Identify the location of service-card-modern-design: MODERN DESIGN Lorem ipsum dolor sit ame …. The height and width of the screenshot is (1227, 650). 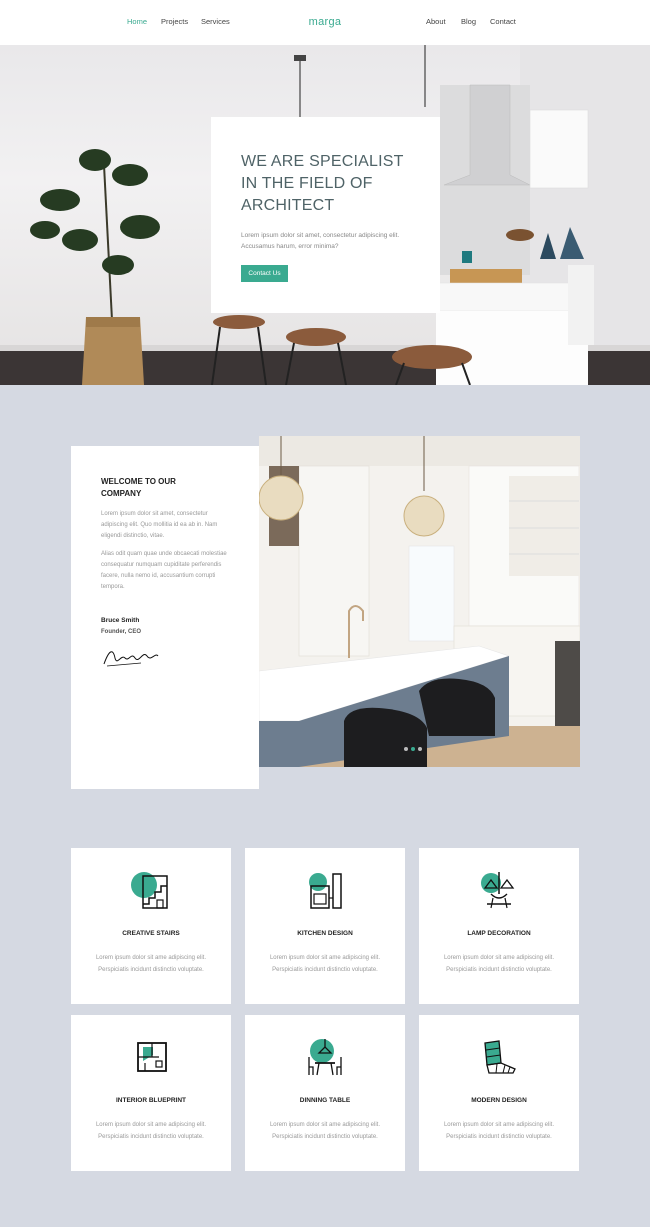
(499, 1093).